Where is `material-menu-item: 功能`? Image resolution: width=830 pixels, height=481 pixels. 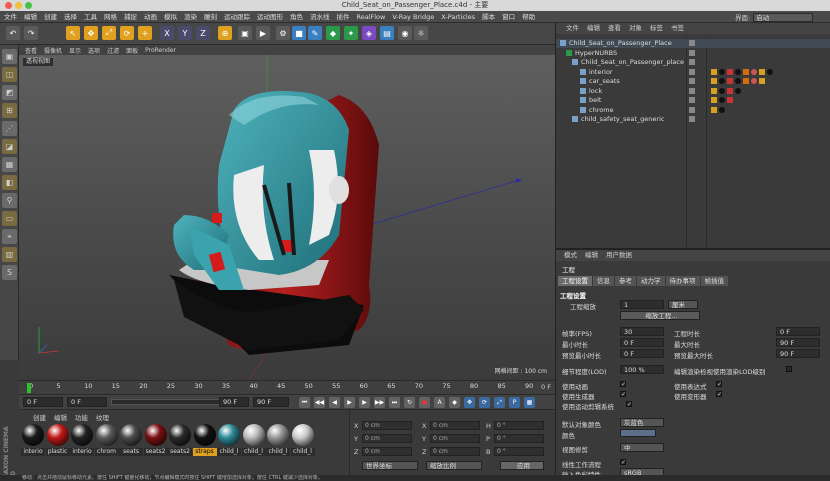 material-menu-item: 功能 is located at coordinates (81, 417).